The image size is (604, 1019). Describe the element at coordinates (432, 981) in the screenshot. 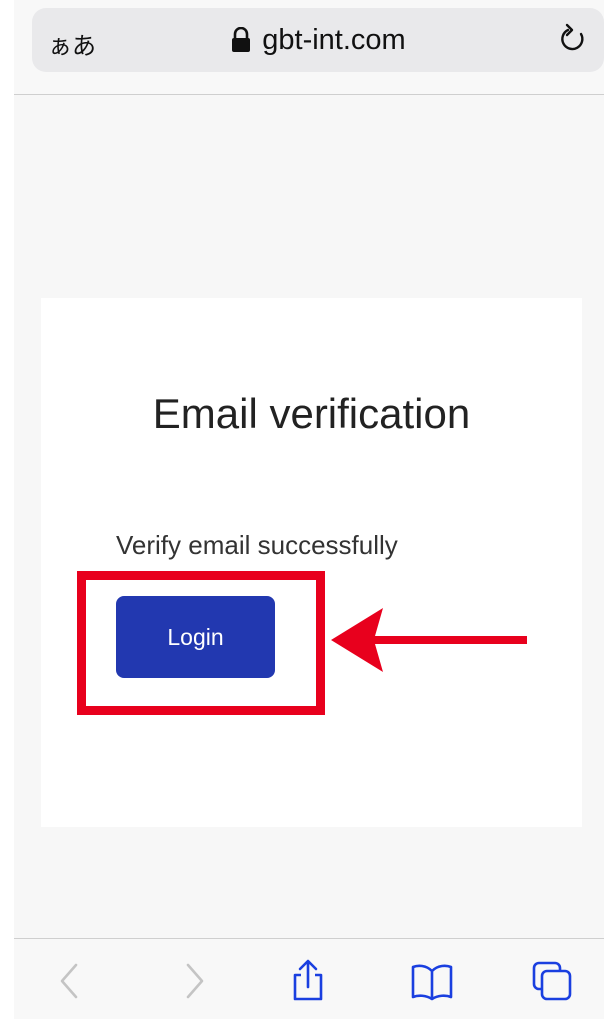

I see `bookmarks-icon` at that location.